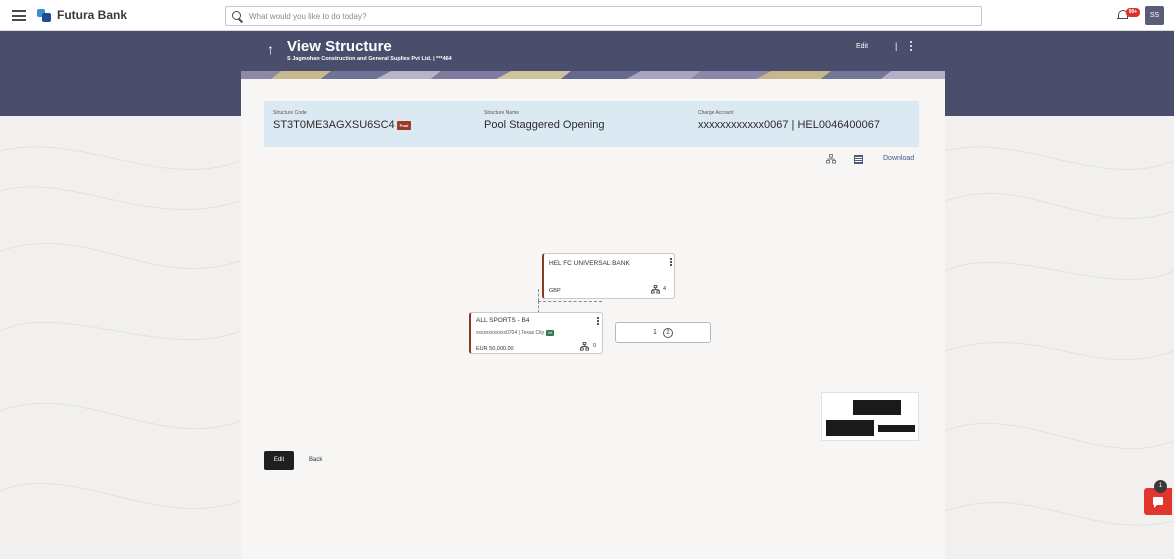 The height and width of the screenshot is (559, 1174). What do you see at coordinates (270, 49) in the screenshot?
I see `back-arrow-icon: ↑` at bounding box center [270, 49].